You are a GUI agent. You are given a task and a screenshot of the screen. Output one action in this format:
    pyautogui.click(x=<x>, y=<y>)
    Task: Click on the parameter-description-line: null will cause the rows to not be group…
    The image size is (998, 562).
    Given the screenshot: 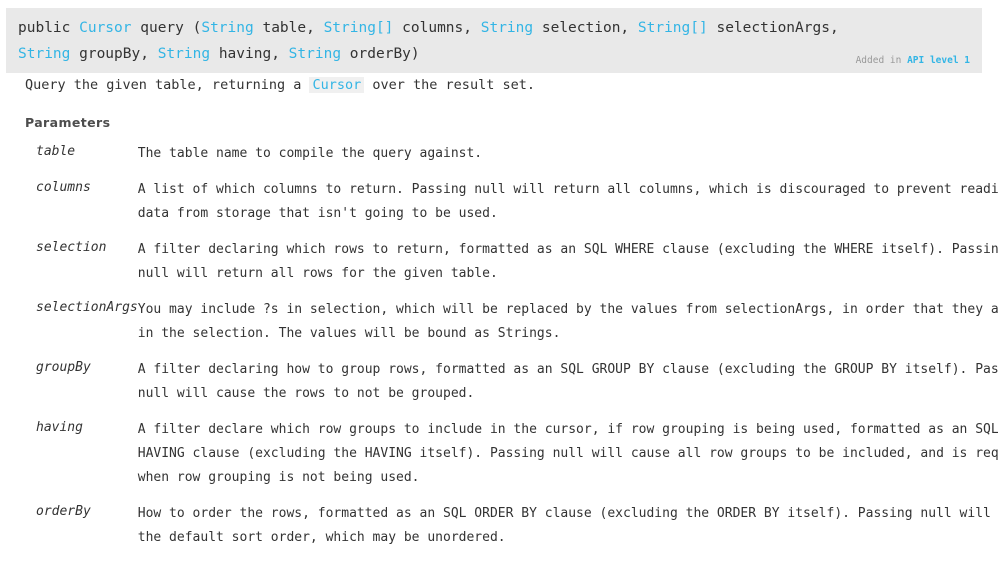 What is the action you would take?
    pyautogui.click(x=306, y=393)
    